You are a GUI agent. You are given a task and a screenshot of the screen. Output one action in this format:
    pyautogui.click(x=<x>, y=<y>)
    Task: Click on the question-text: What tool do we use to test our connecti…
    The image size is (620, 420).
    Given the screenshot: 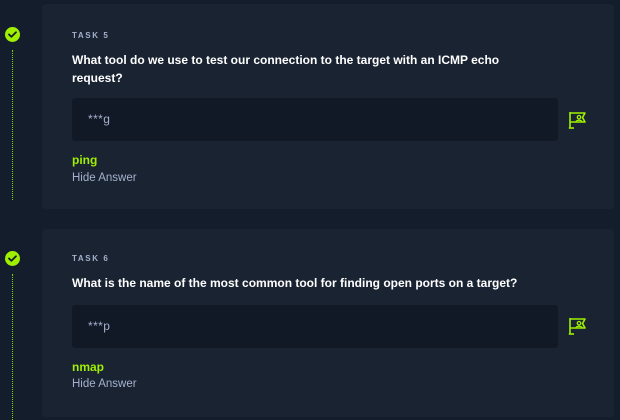 What is the action you would take?
    pyautogui.click(x=286, y=69)
    